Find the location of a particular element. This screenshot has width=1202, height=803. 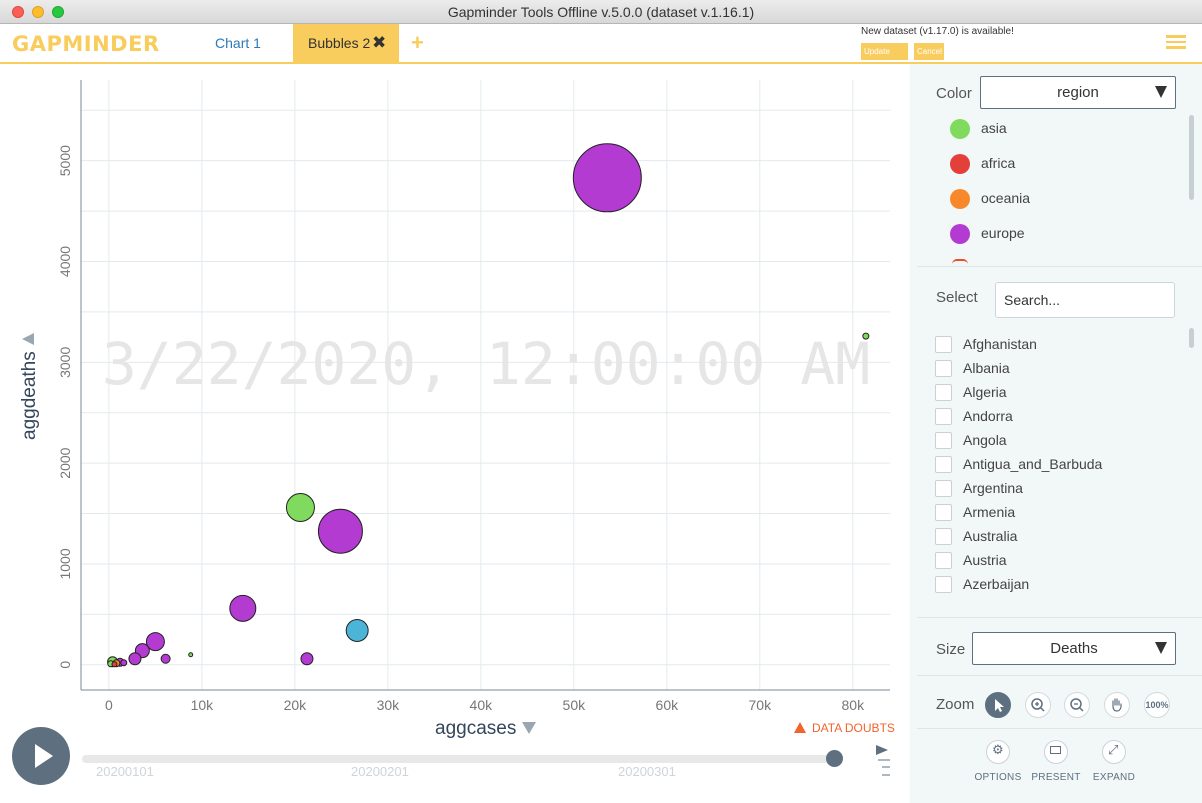

x-tick-label: 30k is located at coordinates (389, 705).